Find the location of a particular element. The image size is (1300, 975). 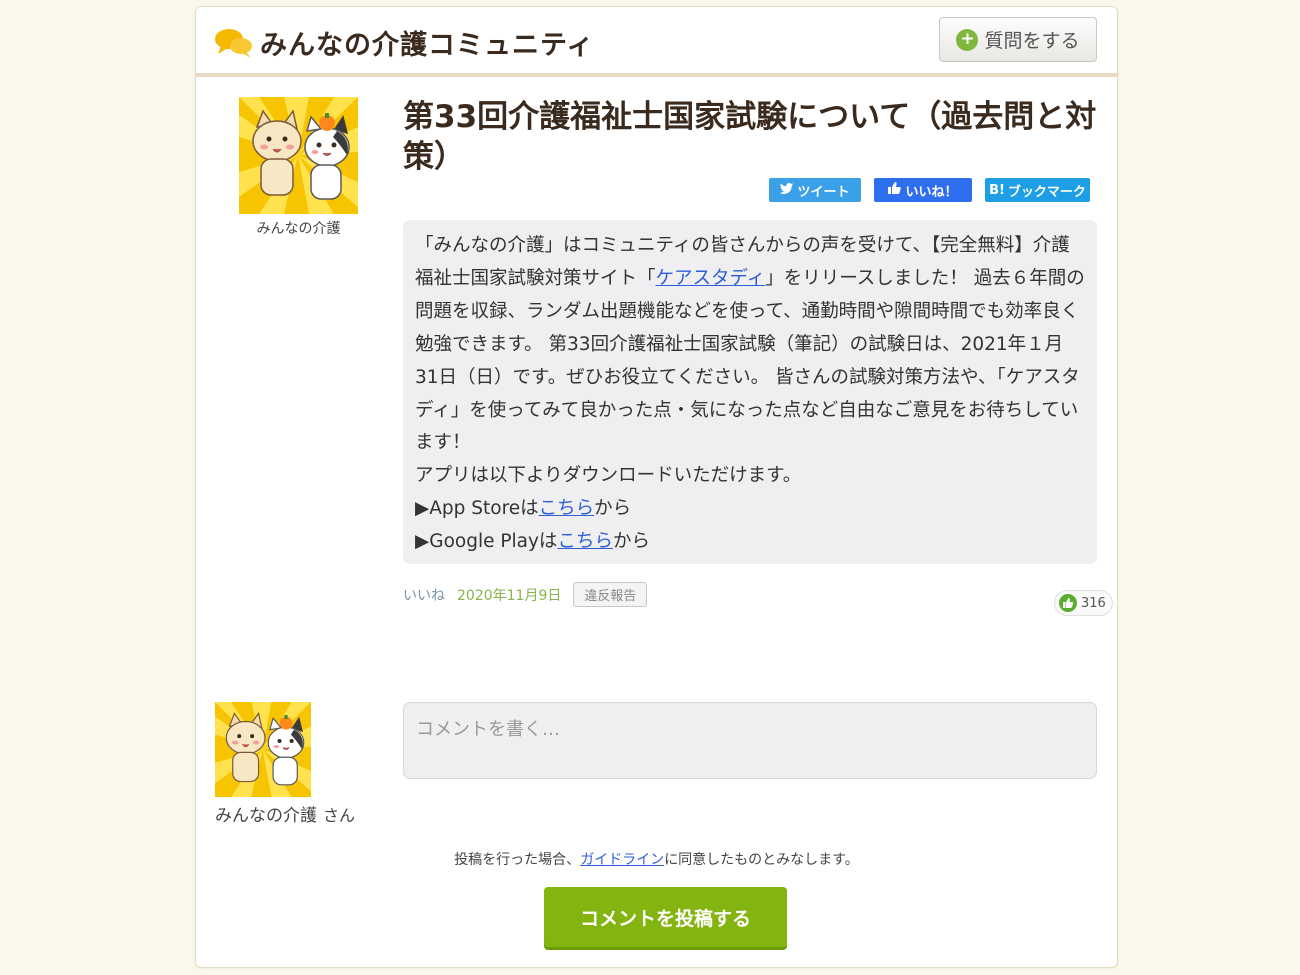

commenter-avatar is located at coordinates (263, 749).